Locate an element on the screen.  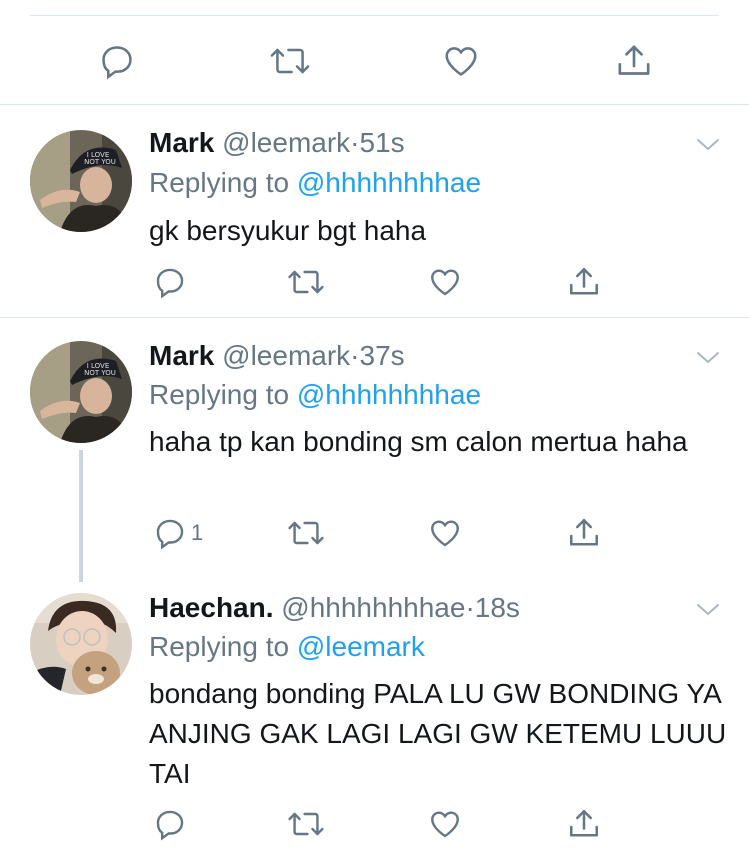
replying-to: Replying to @leemark is located at coordinates (287, 647).